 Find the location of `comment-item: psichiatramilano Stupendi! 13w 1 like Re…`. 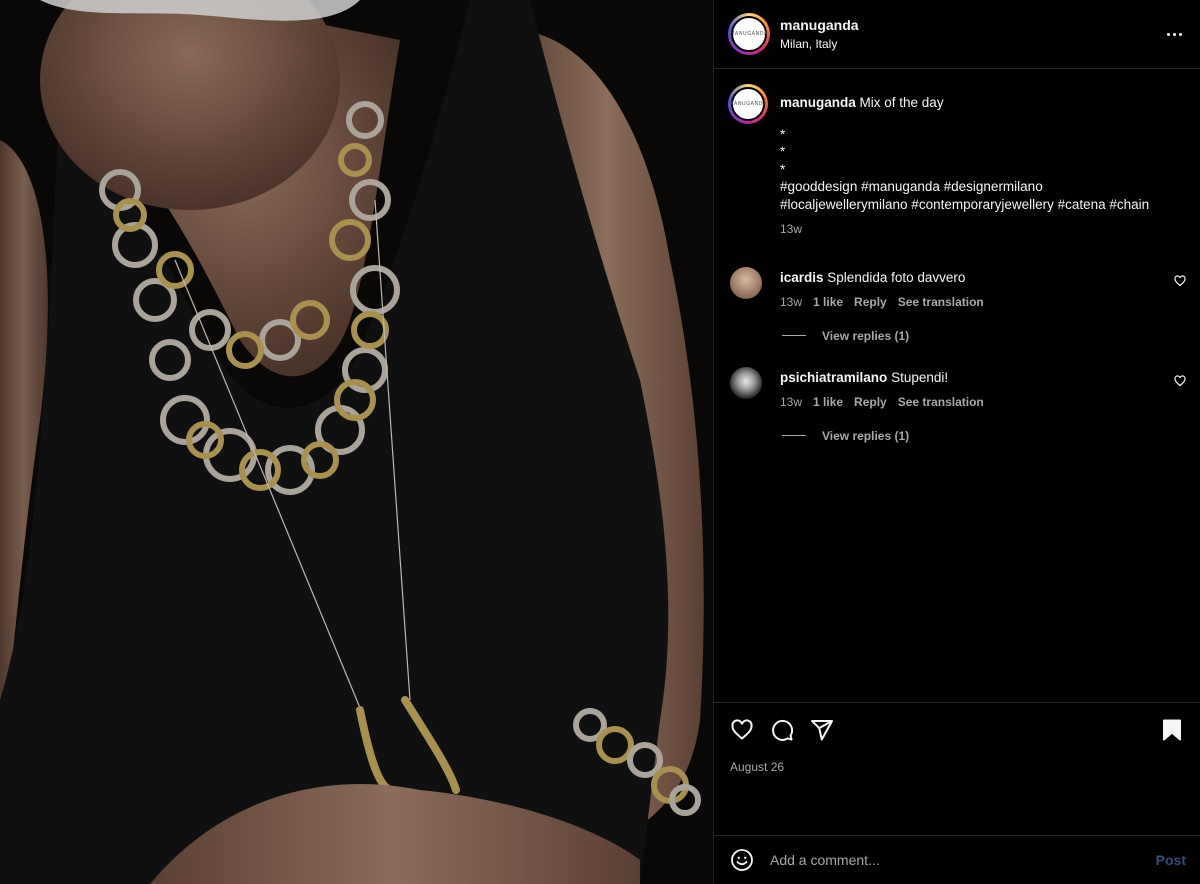

comment-item: psichiatramilano Stupendi! 13w 1 like Re… is located at coordinates (957, 388).